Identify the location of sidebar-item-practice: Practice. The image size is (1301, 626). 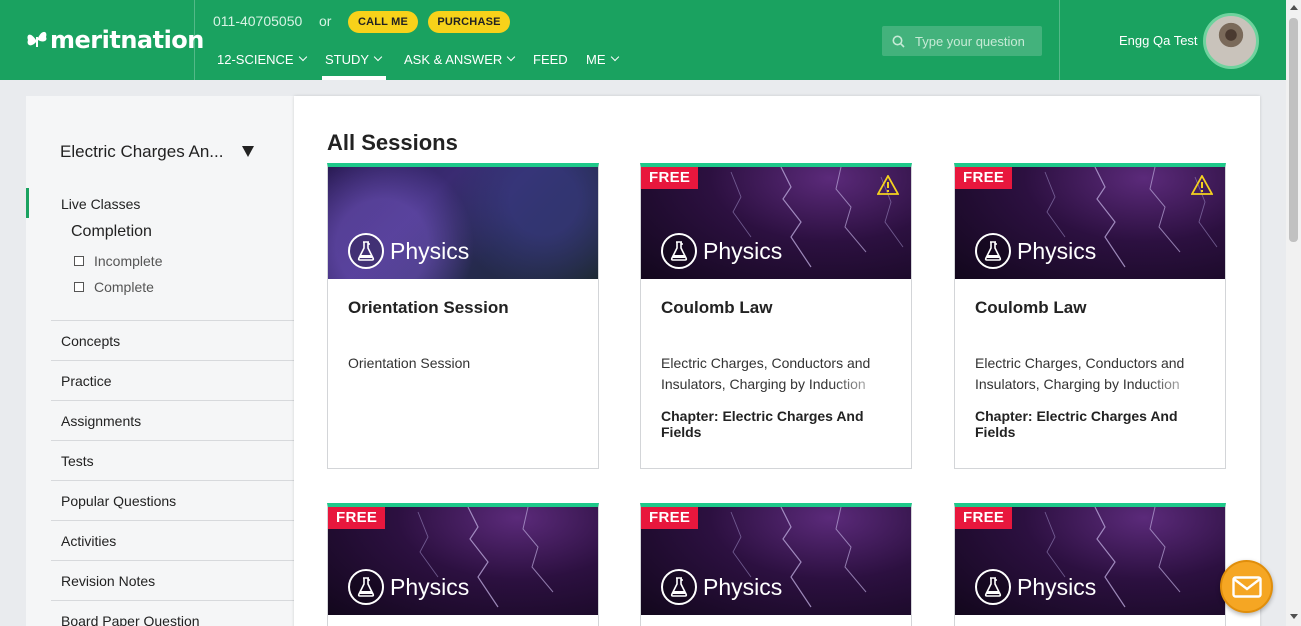
(172, 380).